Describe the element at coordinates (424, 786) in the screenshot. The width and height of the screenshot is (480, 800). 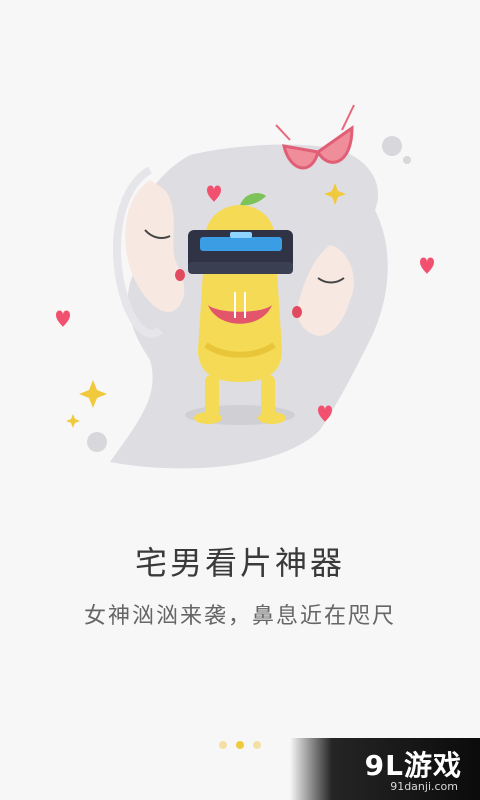
I see `watermark-site: 91danji.com` at that location.